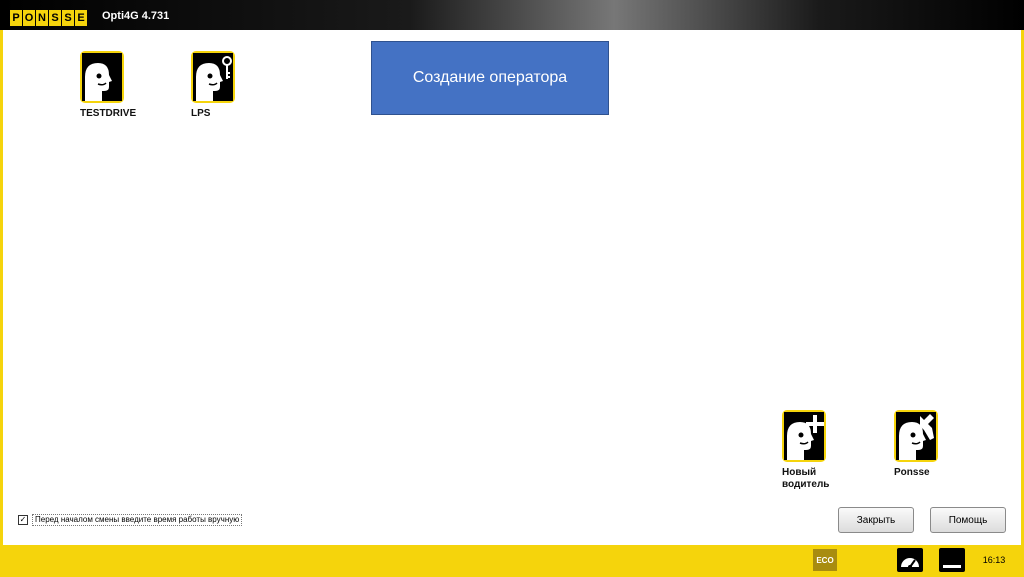  What do you see at coordinates (102, 77) in the screenshot?
I see `operator-icon` at bounding box center [102, 77].